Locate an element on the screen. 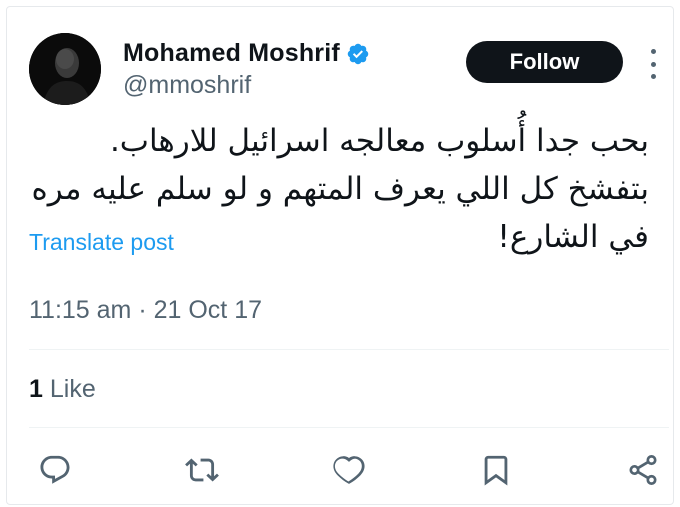  reply-icon is located at coordinates (55, 469).